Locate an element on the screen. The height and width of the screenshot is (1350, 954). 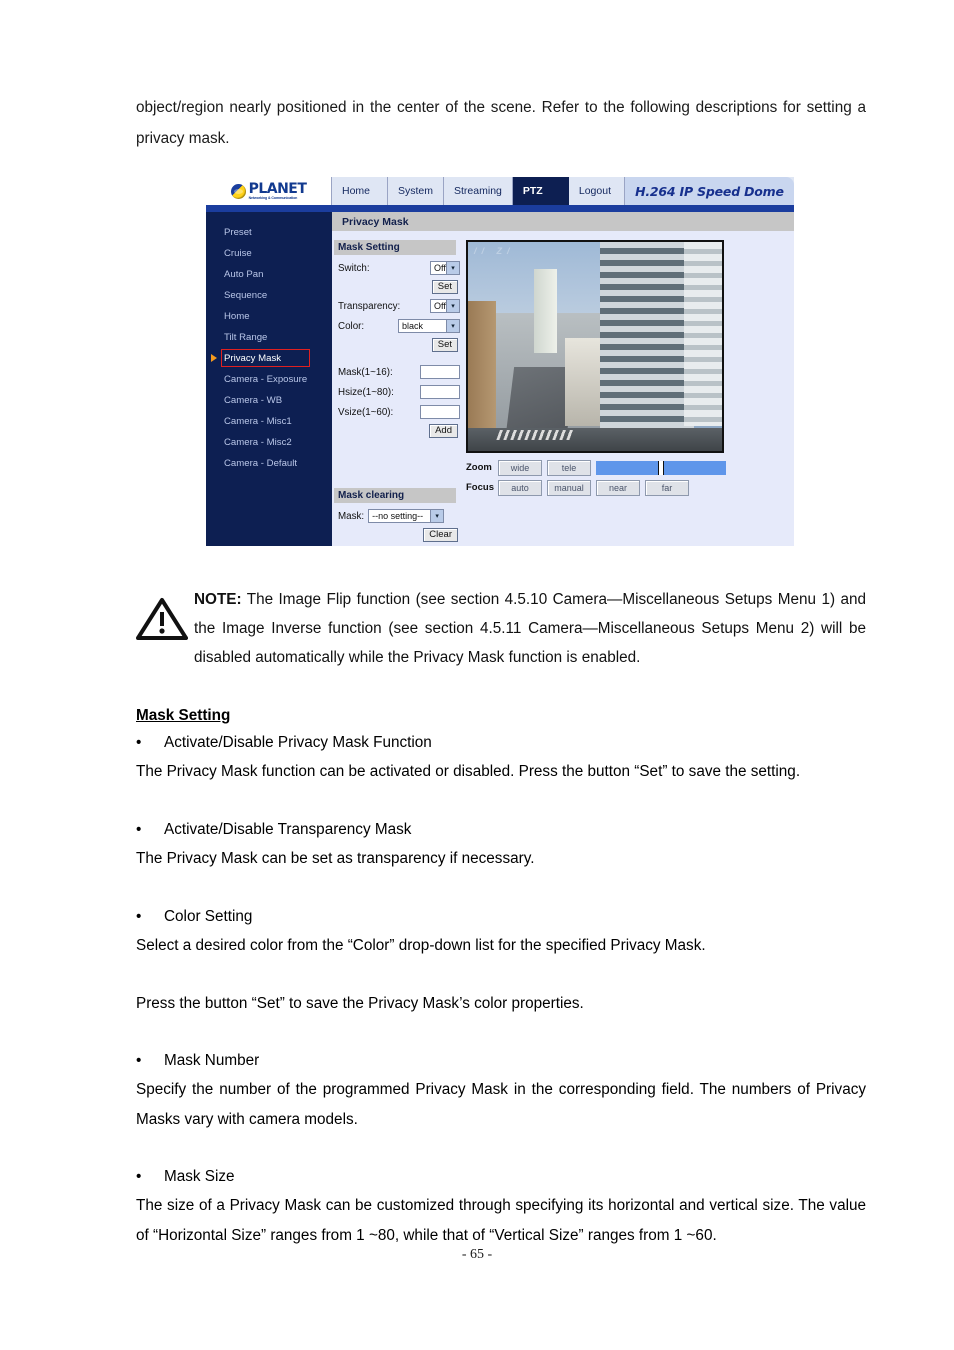
focus-near-button: near is located at coordinates (618, 487).